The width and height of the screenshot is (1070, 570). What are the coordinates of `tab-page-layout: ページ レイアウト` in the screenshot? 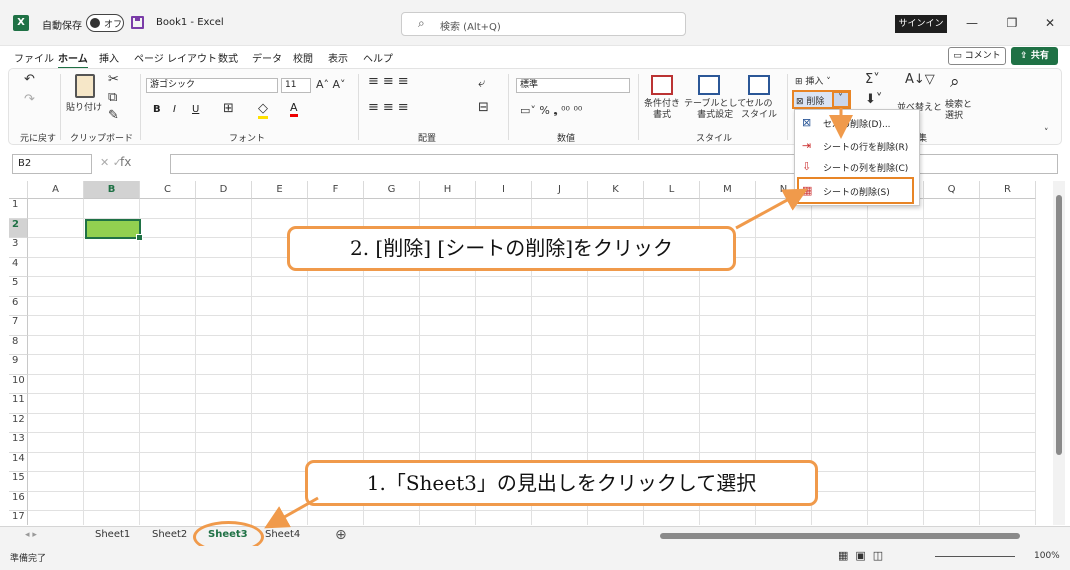 It's located at (175, 57).